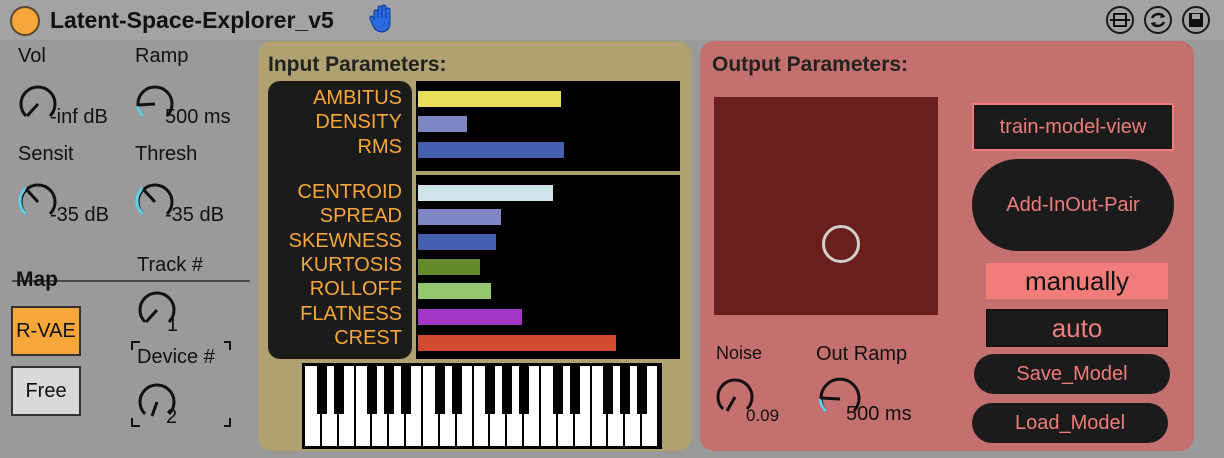  Describe the element at coordinates (360, 216) in the screenshot. I see `param-label-spread: SPREAD` at that location.